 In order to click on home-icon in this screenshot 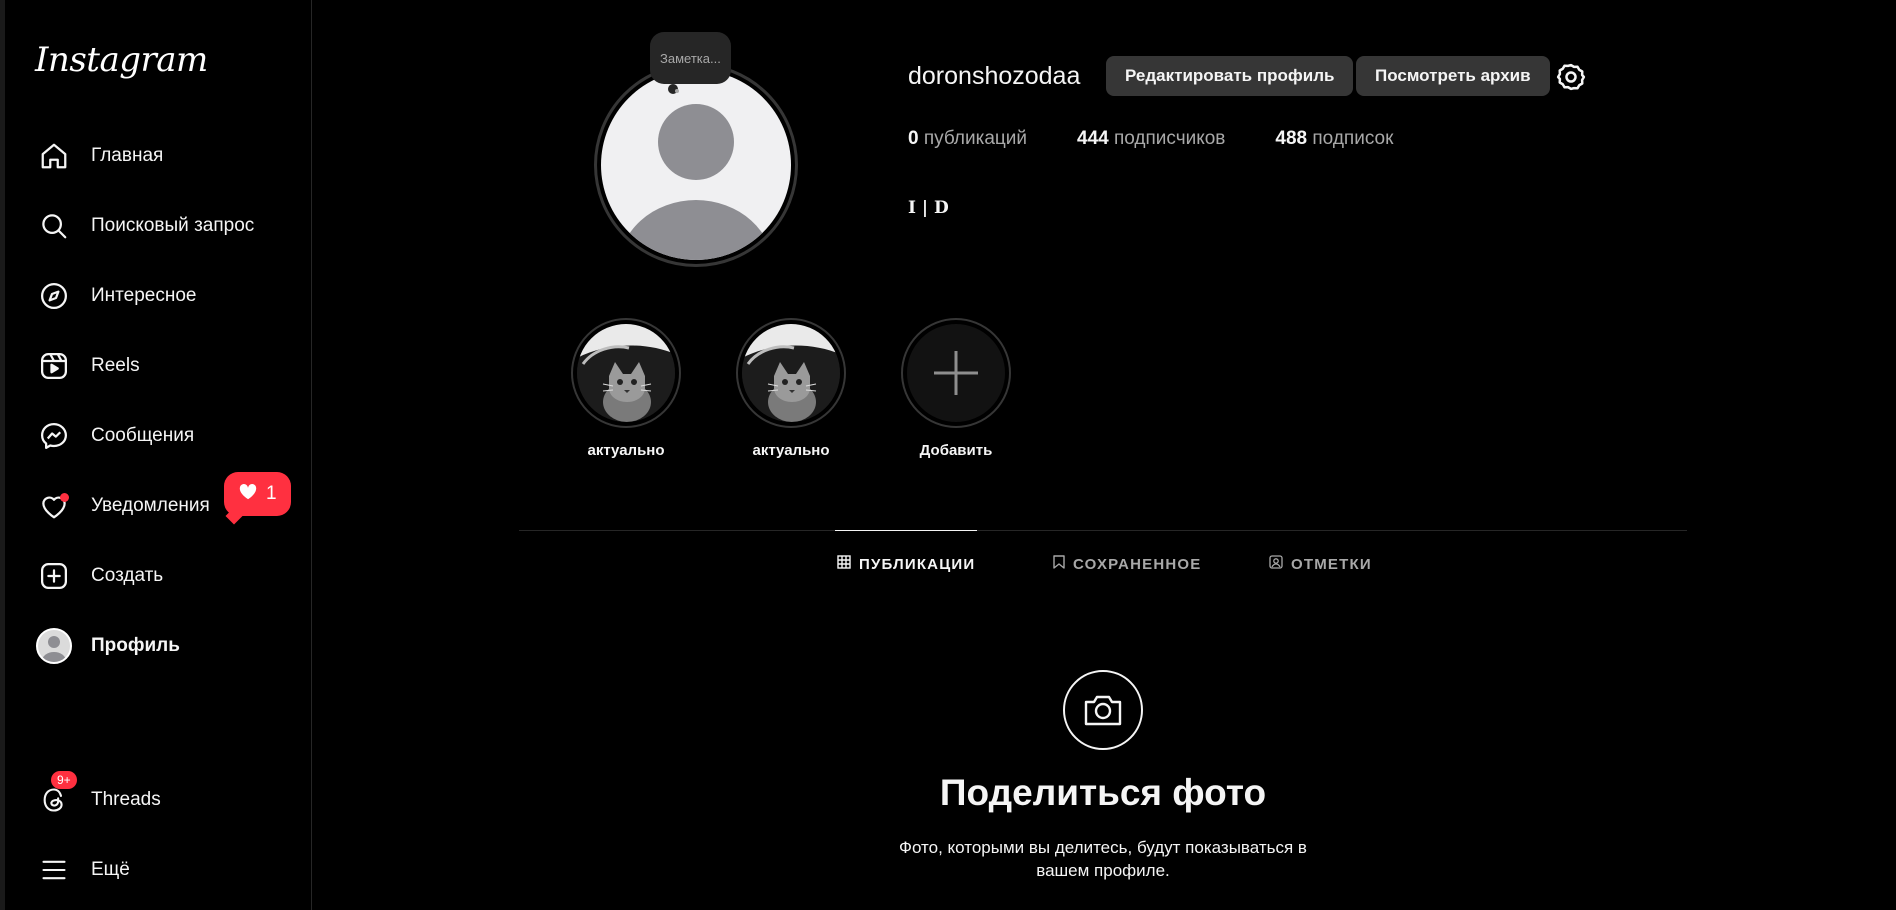, I will do `click(54, 156)`.